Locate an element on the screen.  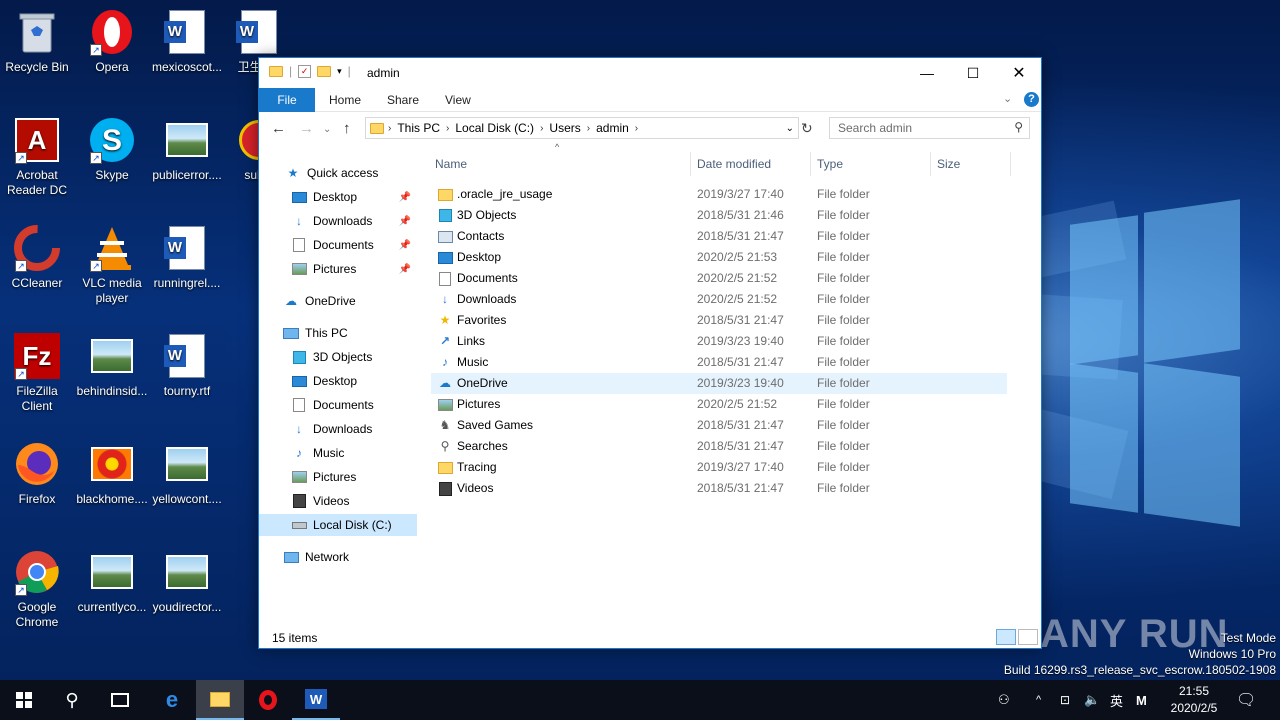
nav-network: Network is located at coordinates (338, 557).